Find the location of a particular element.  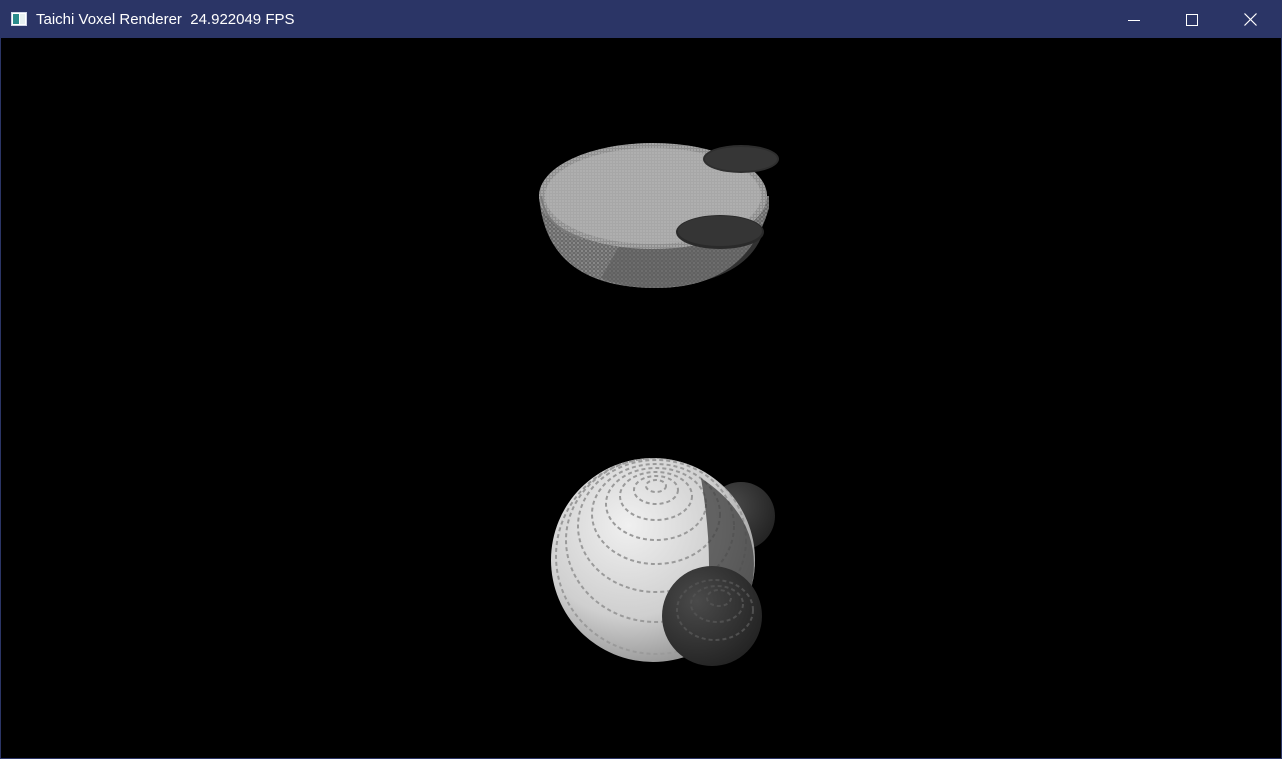

minimize-icon is located at coordinates (1134, 20).